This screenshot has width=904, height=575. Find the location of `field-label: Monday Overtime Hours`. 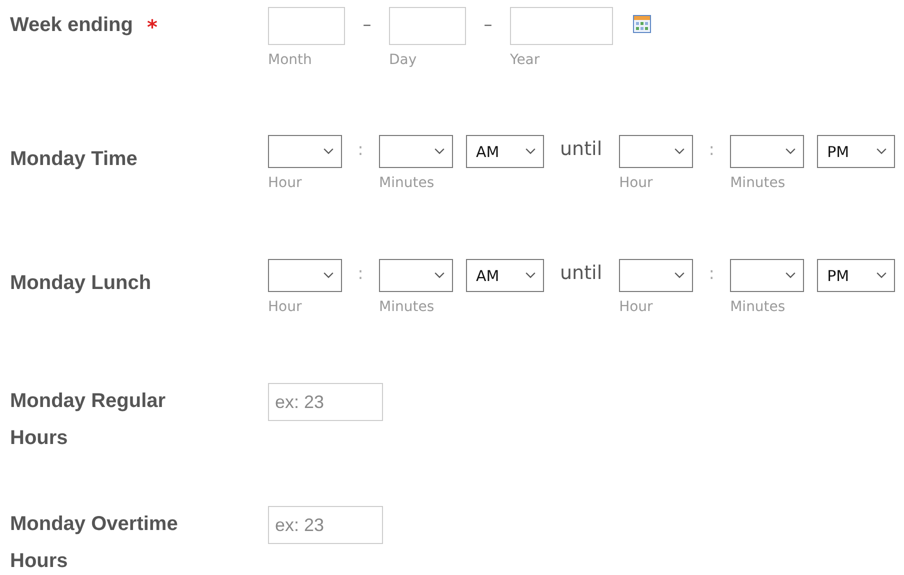

field-label: Monday Overtime Hours is located at coordinates (94, 543).